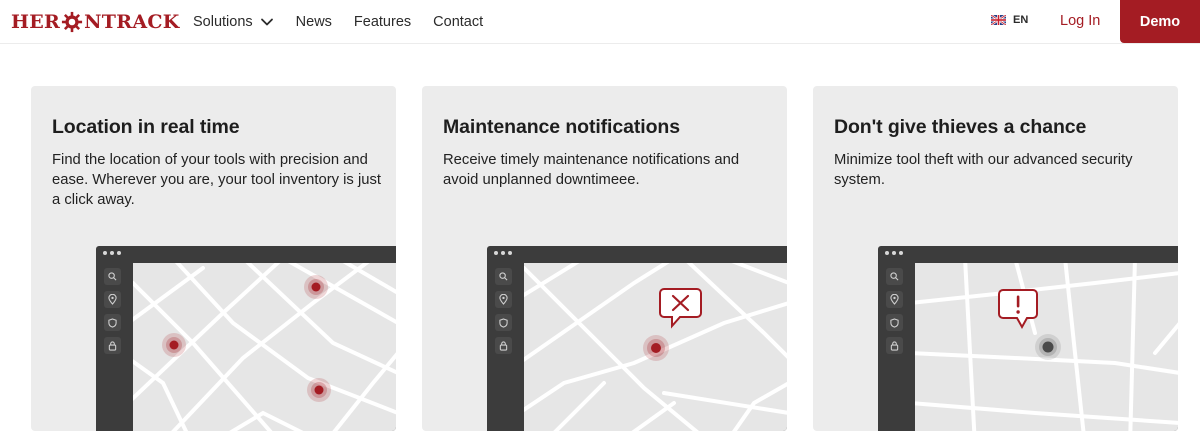 The height and width of the screenshot is (445, 1200). Describe the element at coordinates (1009, 20) in the screenshot. I see `language-selector: EN` at that location.